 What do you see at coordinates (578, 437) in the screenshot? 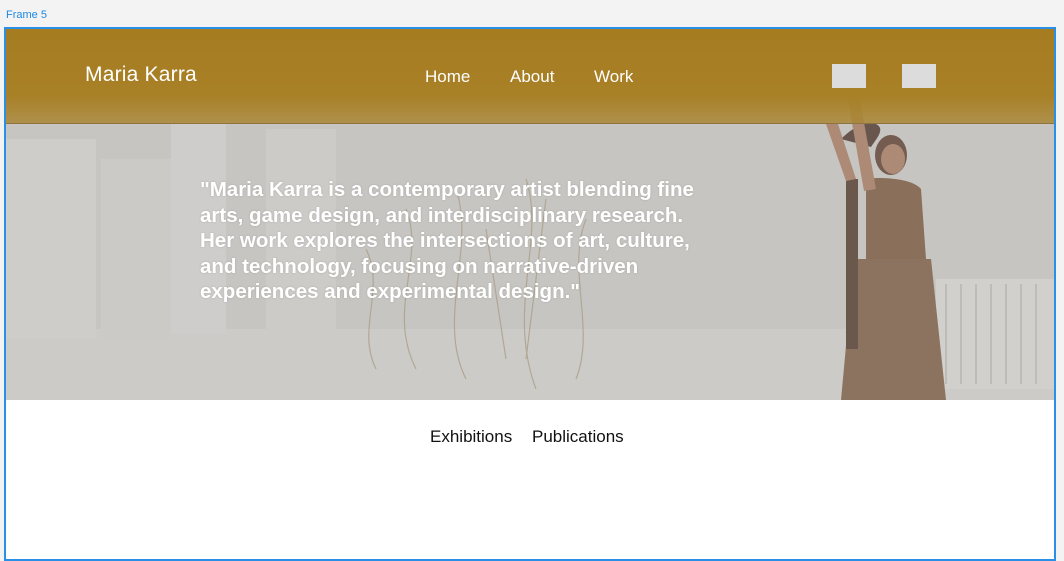
I see `tab-publications: Publications` at bounding box center [578, 437].